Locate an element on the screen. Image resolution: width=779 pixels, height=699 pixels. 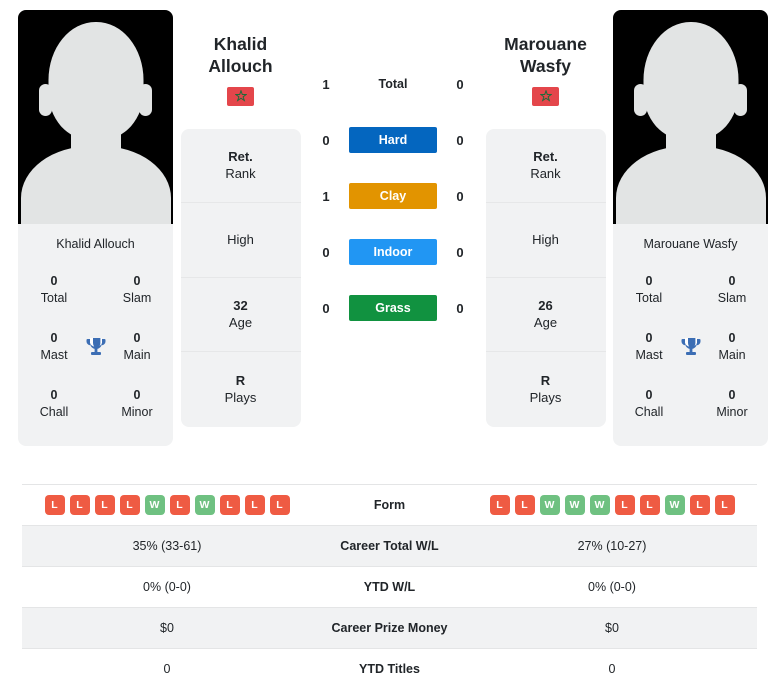
title-stat: 0 Slam is located at coordinates (137, 289).